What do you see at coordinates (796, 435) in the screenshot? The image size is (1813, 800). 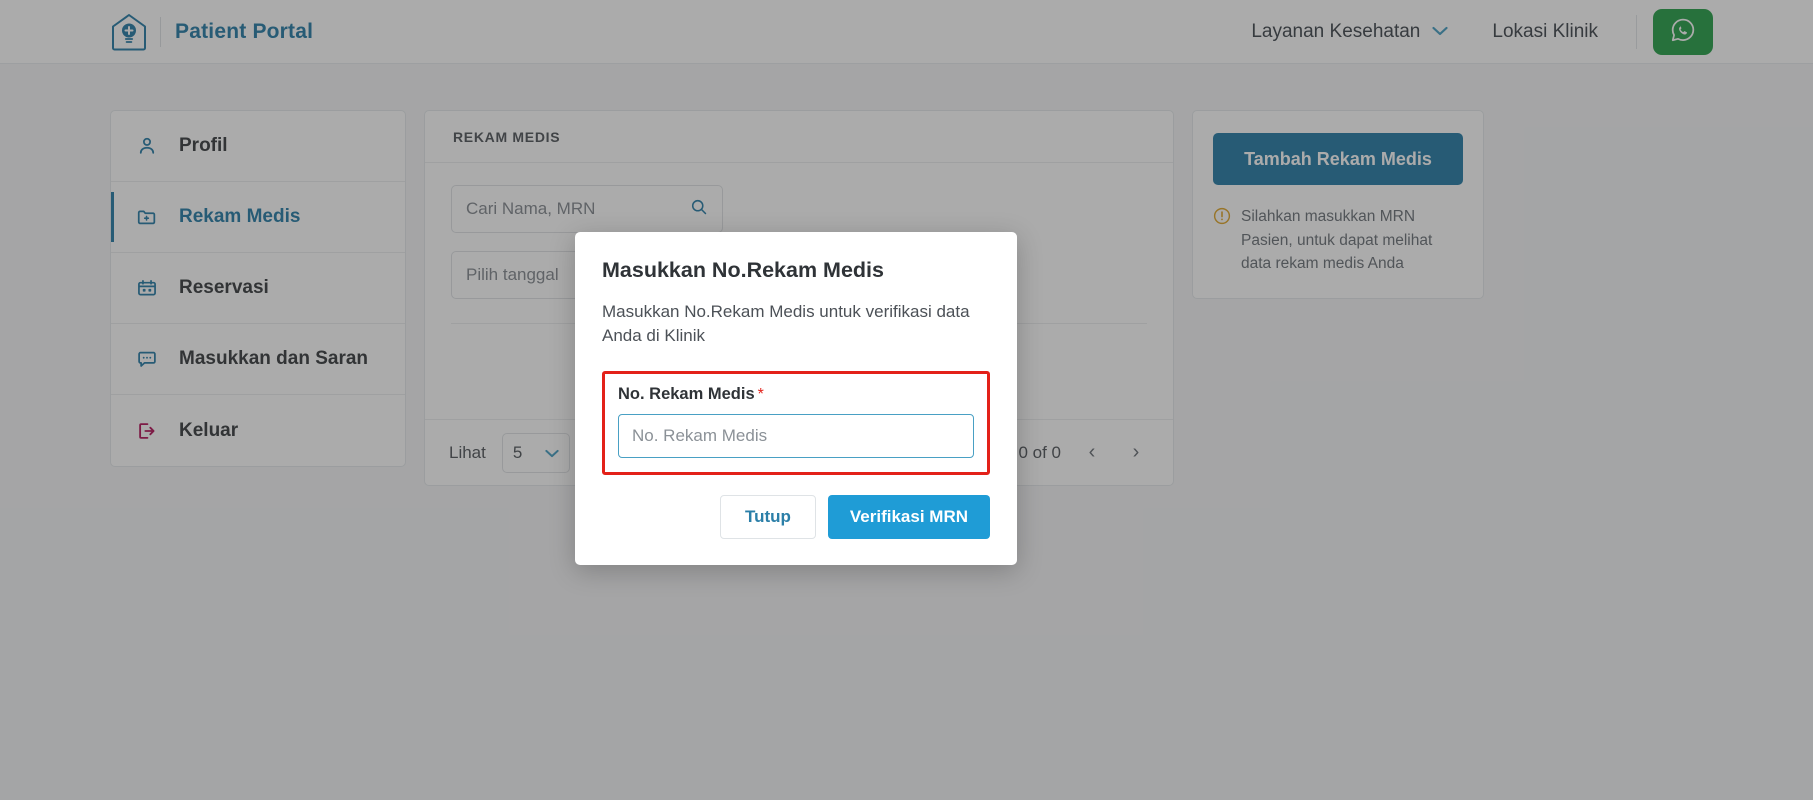 I see `mrn-input` at bounding box center [796, 435].